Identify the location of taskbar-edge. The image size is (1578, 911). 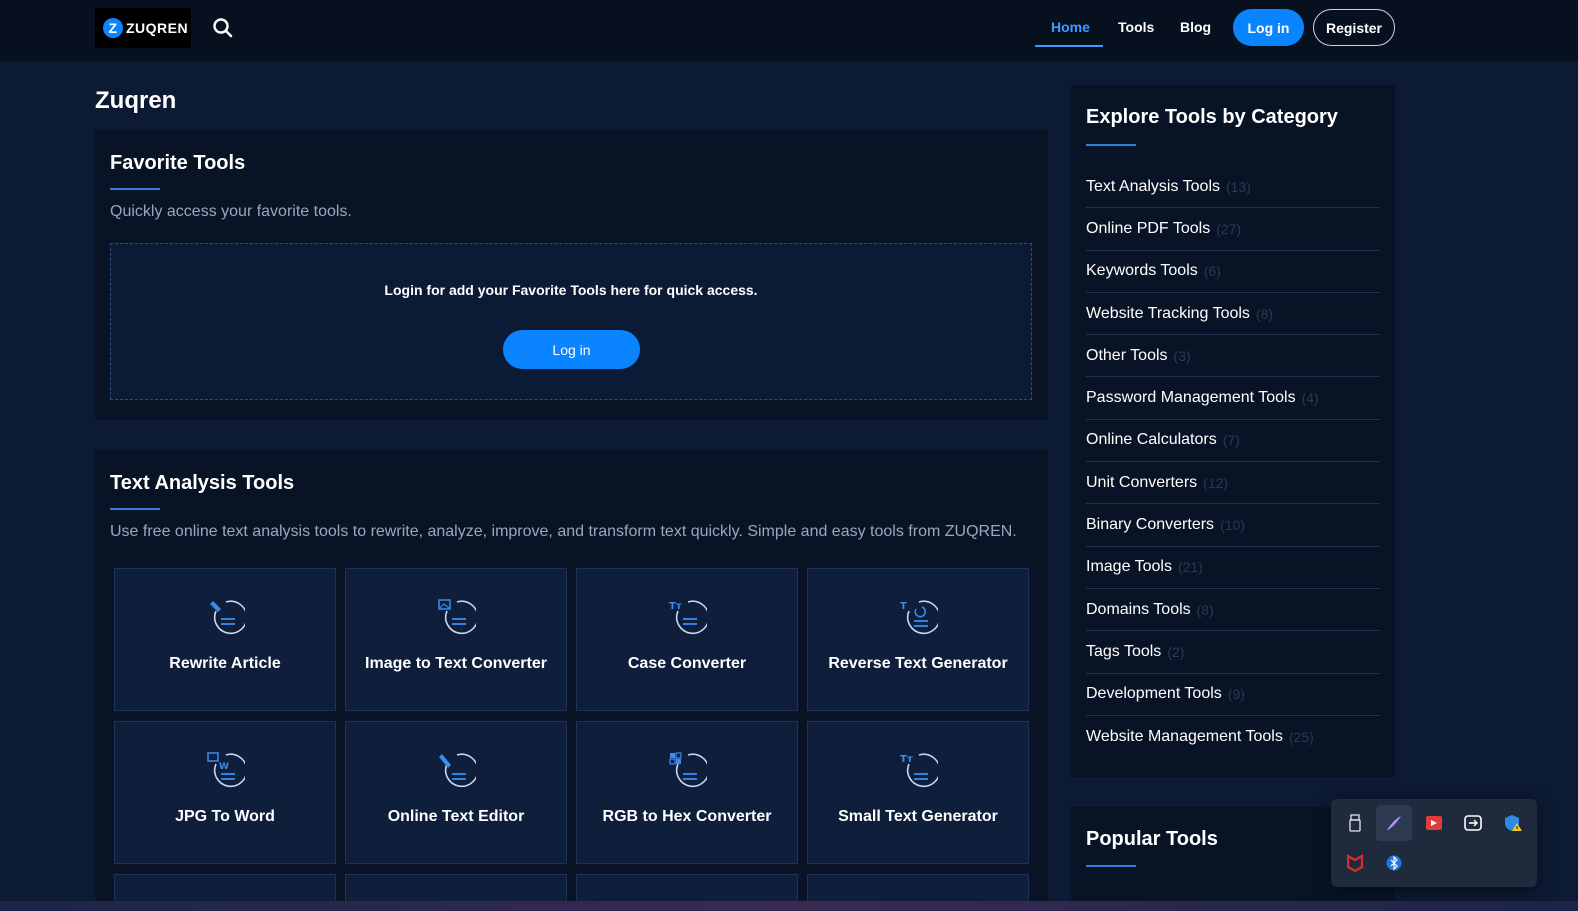
(789, 906).